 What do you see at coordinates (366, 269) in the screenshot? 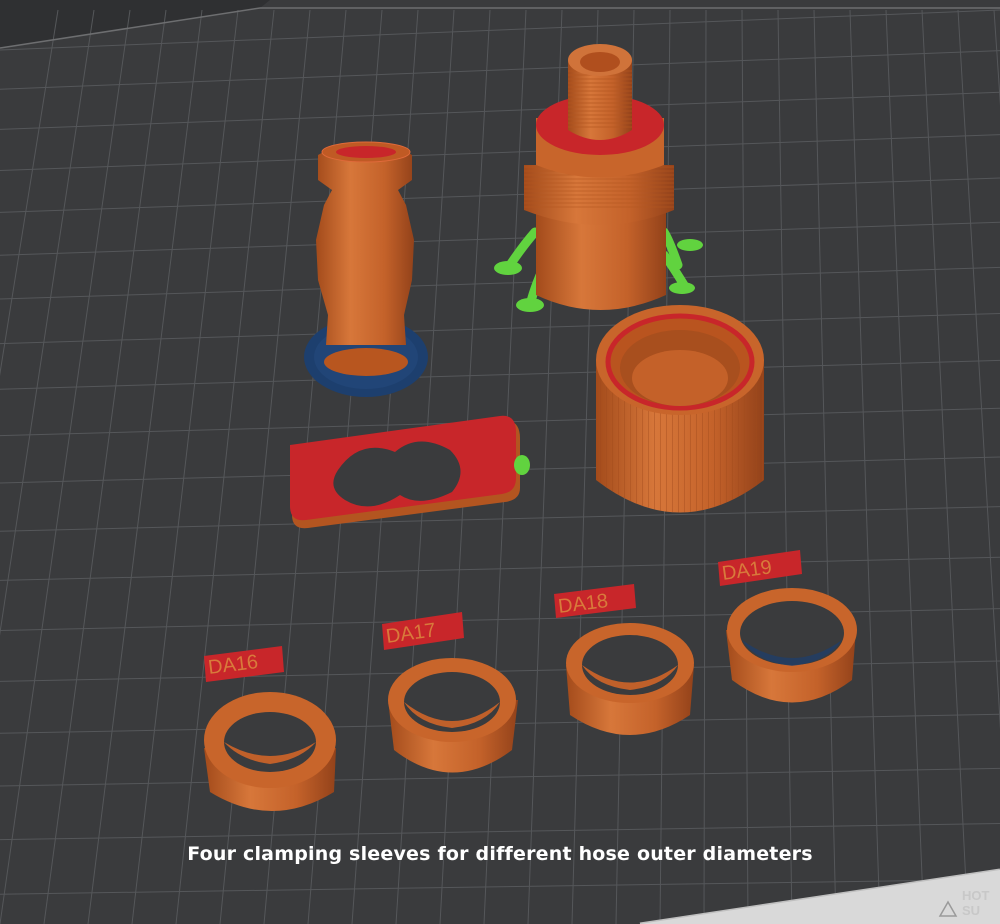
I see `tapered-nozzle-part` at bounding box center [366, 269].